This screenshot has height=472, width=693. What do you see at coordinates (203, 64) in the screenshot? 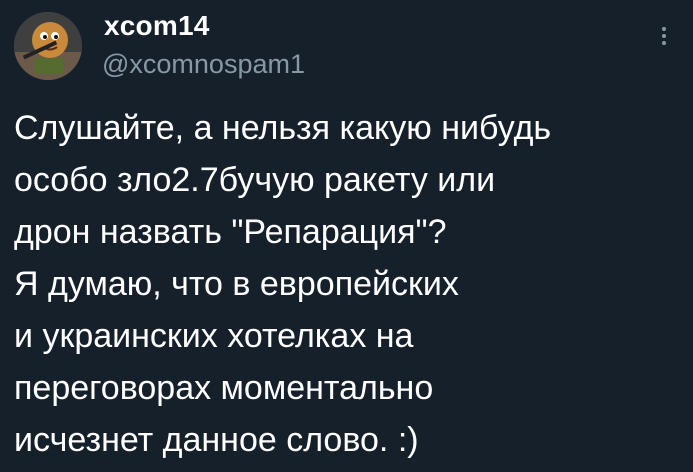
I see `author-handle: @xcomnospam1` at bounding box center [203, 64].